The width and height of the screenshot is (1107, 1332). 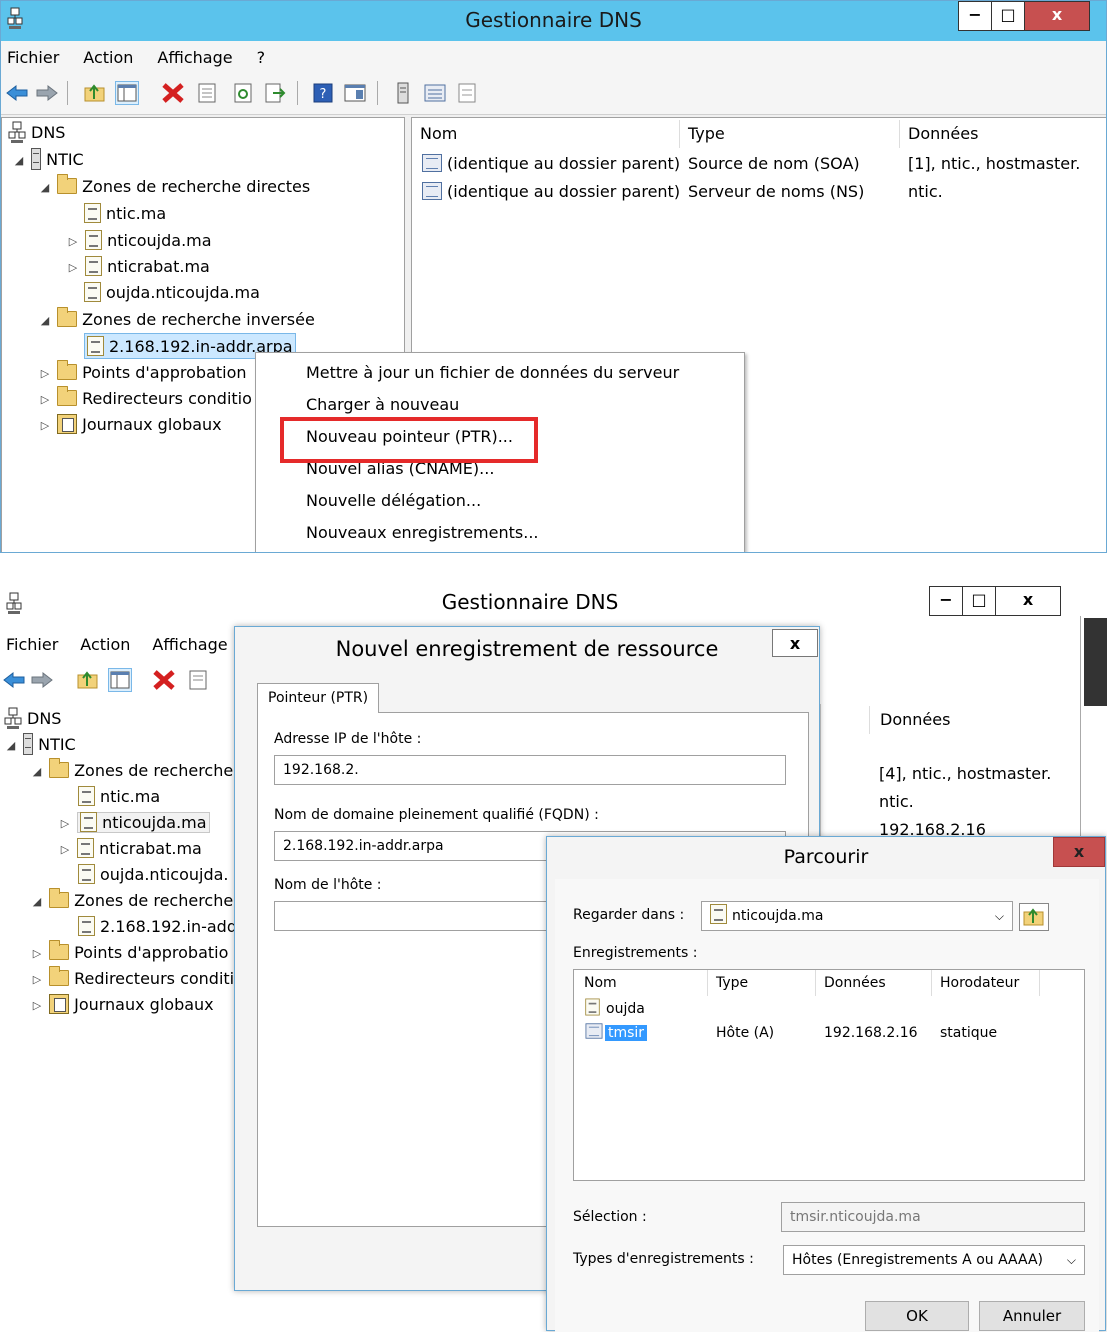 I want to click on record-types-select: Hôtes (Enregistrements A ou AAAA) ⌵, so click(x=934, y=1260).